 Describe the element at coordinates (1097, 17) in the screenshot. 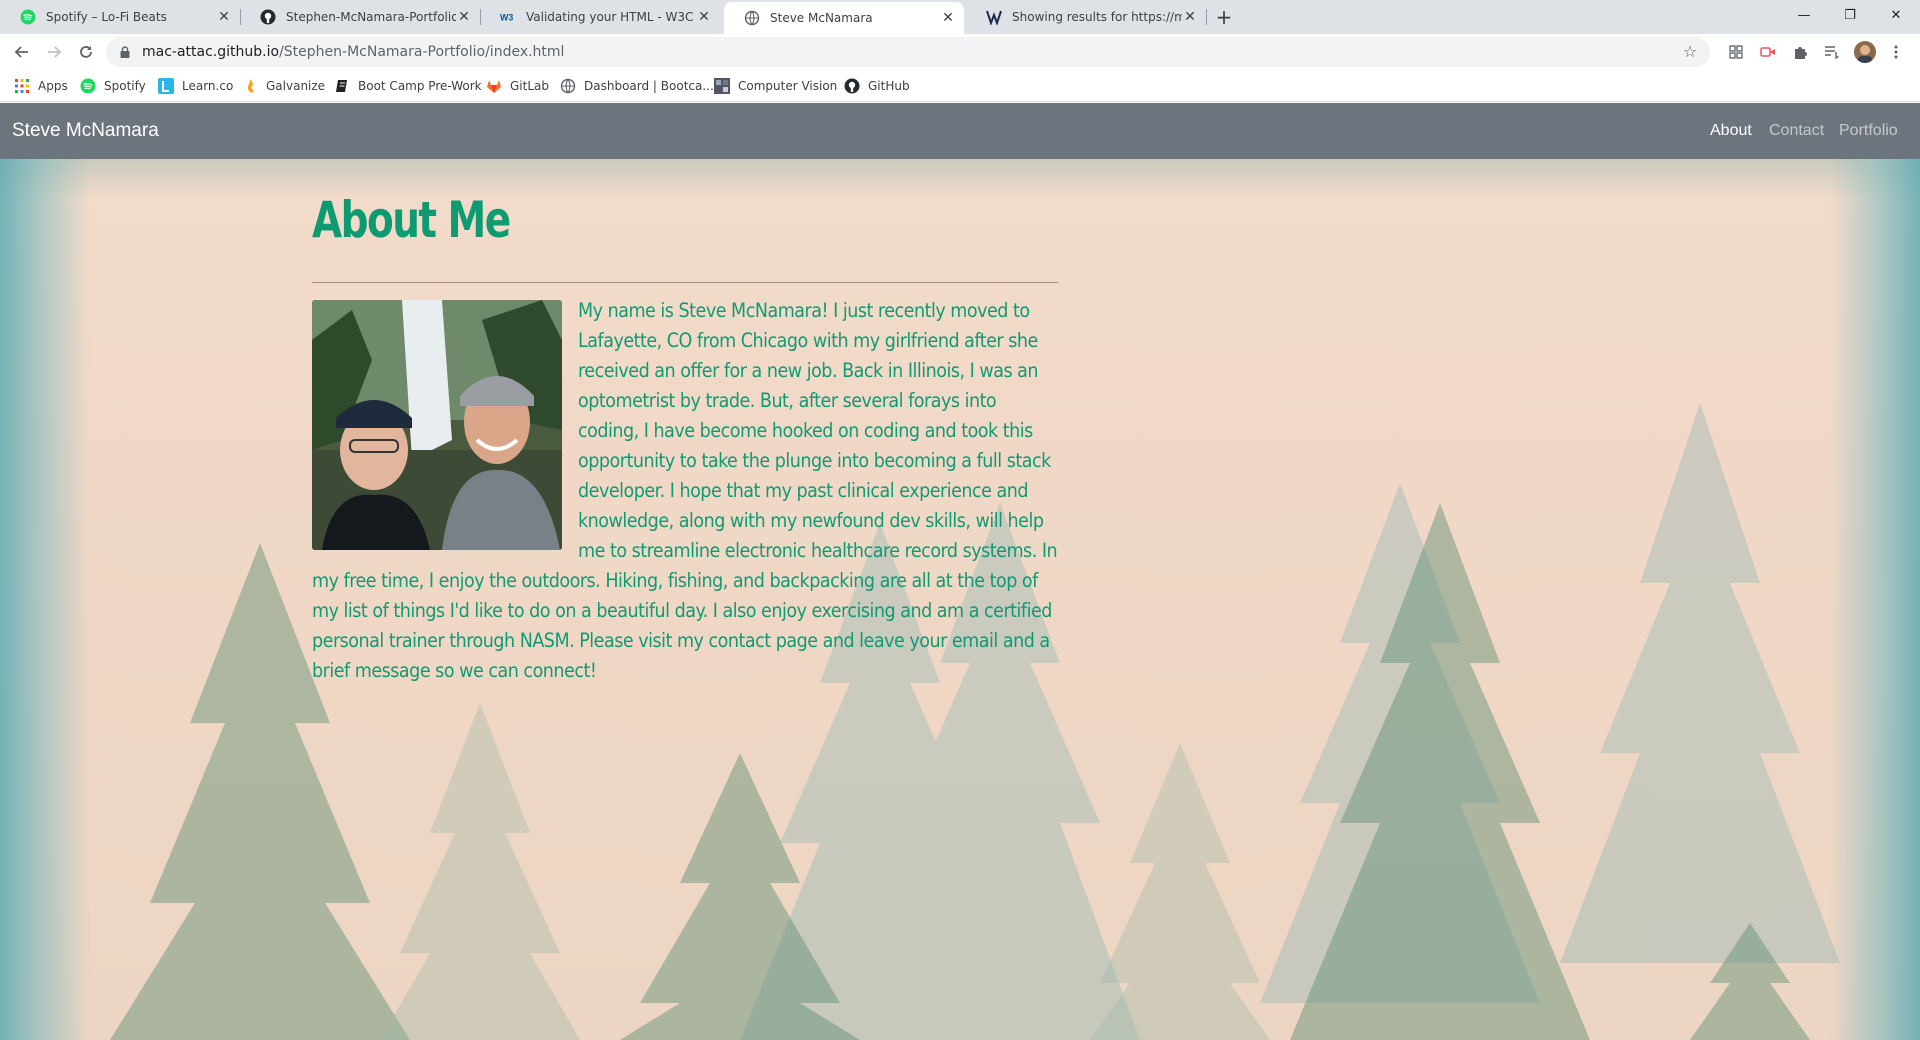

I see `tab-title: Showing results for https://mac-attac` at that location.